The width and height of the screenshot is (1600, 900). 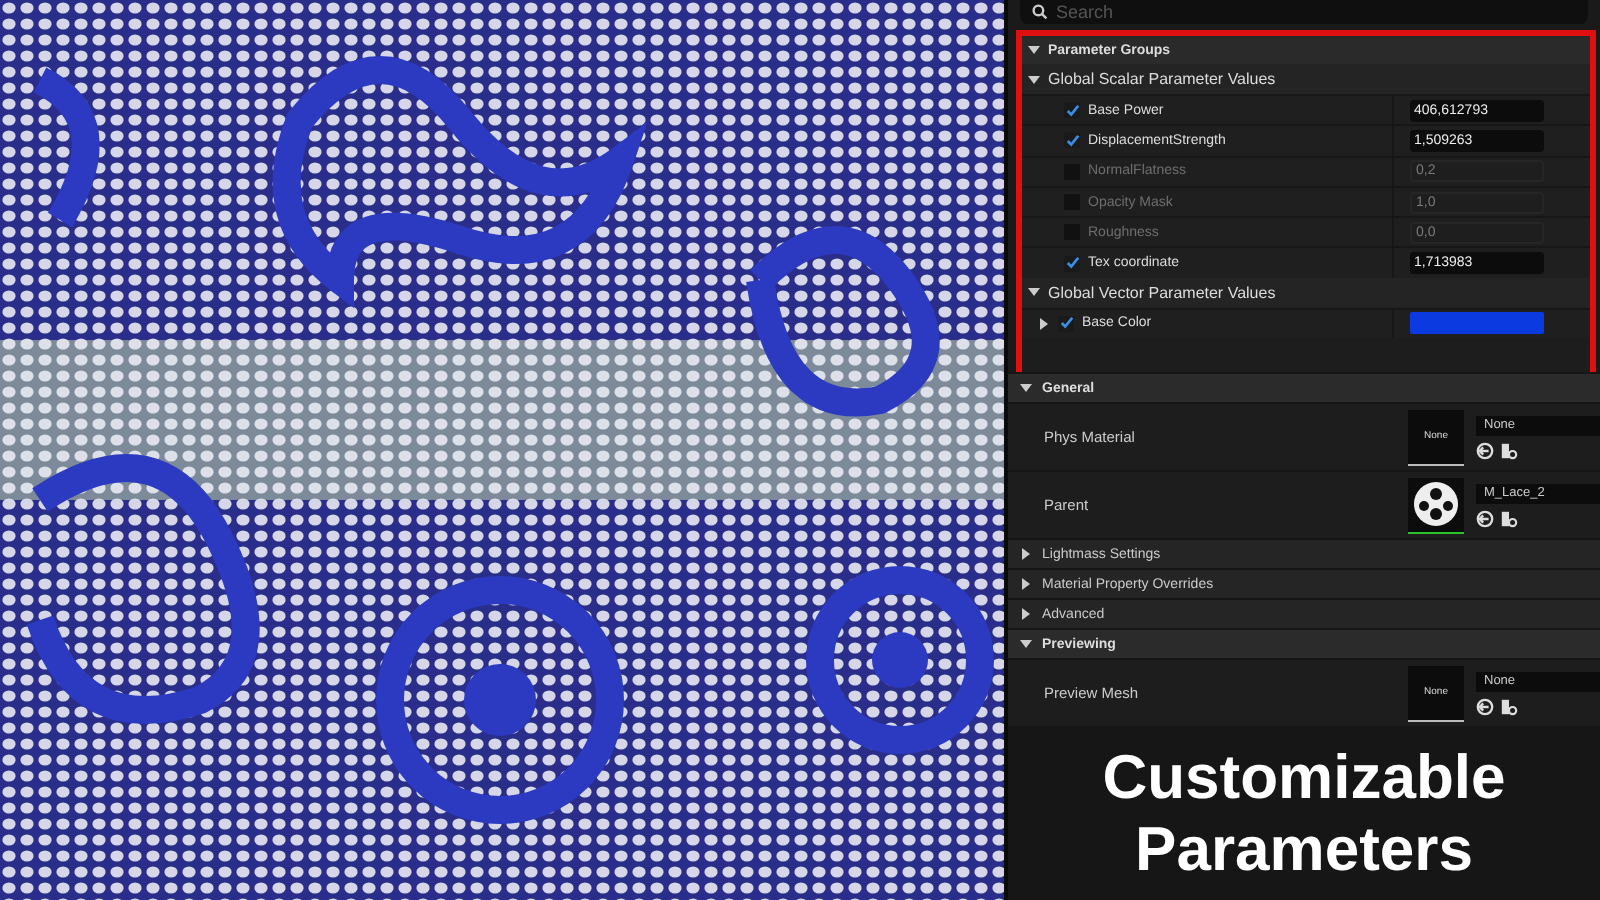 I want to click on group-title: Global Vector Parameter Values, so click(x=1162, y=292).